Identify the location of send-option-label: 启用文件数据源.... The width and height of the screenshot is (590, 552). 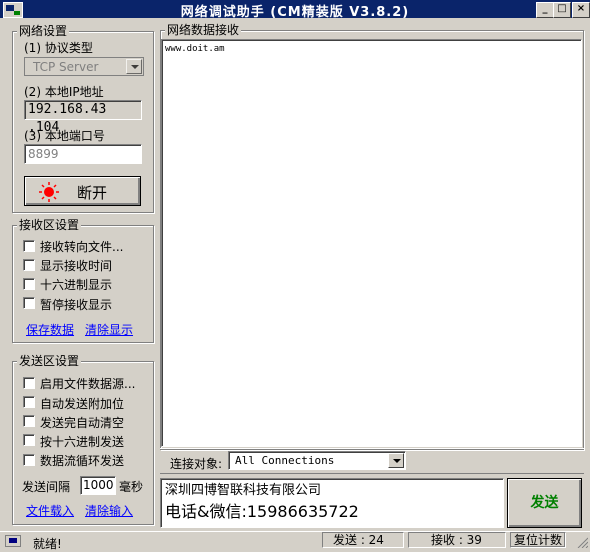
(88, 384).